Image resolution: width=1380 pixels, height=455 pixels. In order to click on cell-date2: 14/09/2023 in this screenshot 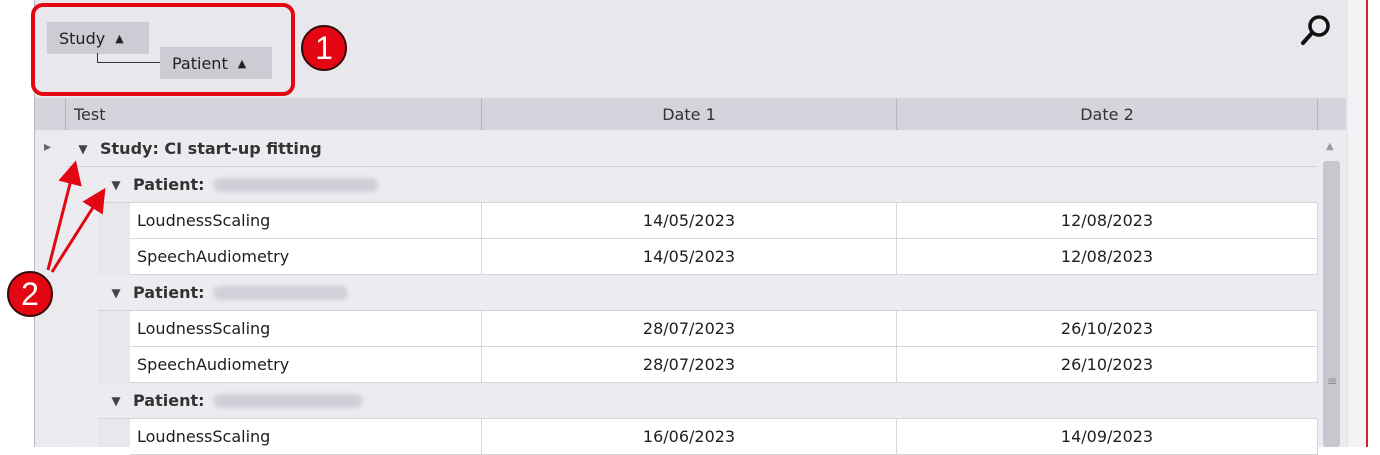, I will do `click(1107, 437)`.